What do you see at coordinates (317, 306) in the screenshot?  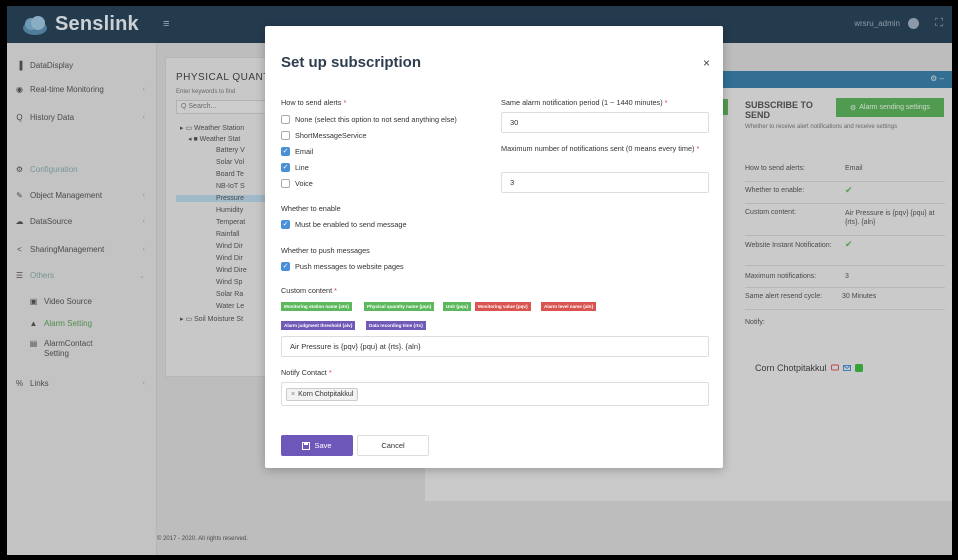 I see `tag-station-name: Monitoring station name {stn}` at bounding box center [317, 306].